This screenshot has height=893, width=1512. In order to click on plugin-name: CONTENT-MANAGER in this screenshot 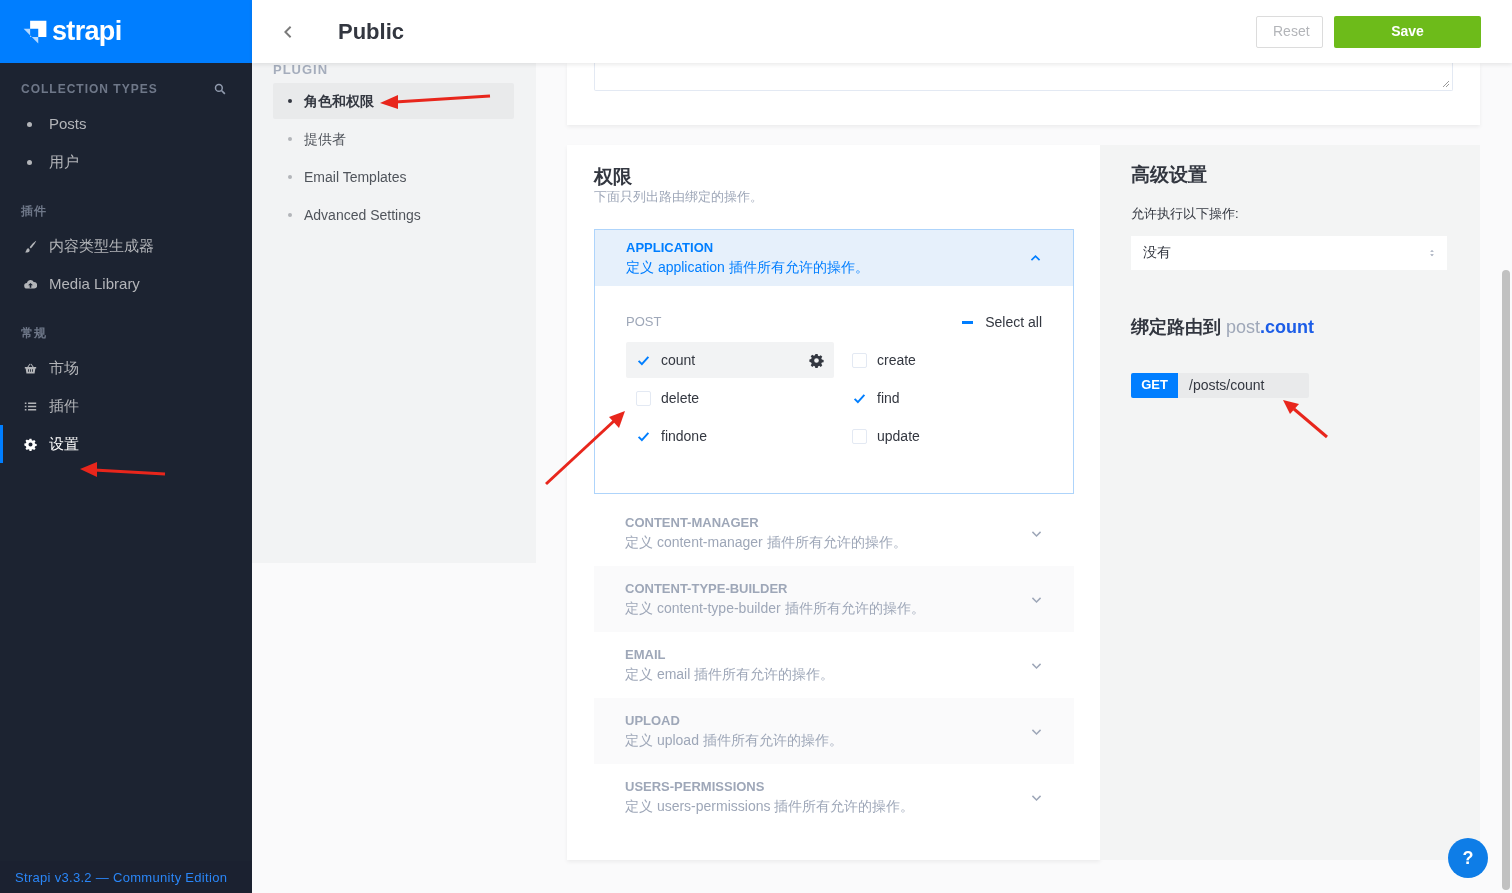, I will do `click(692, 523)`.